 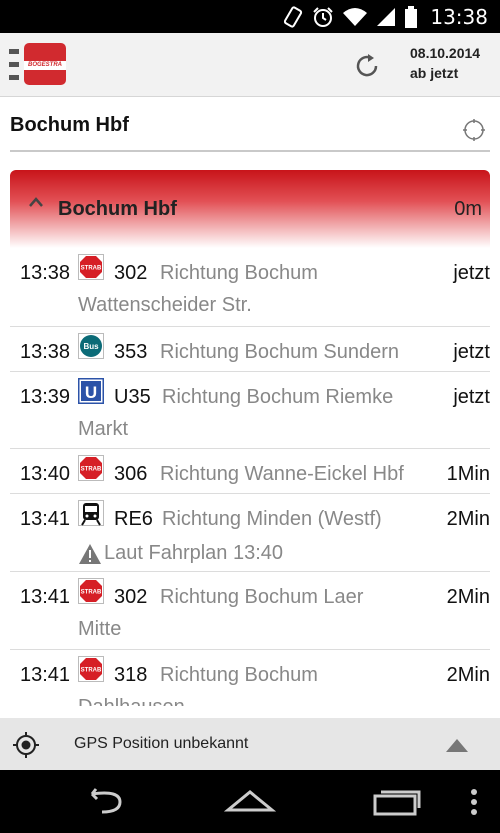 What do you see at coordinates (250, 126) in the screenshot?
I see `station-search-field: Bochum Hbf` at bounding box center [250, 126].